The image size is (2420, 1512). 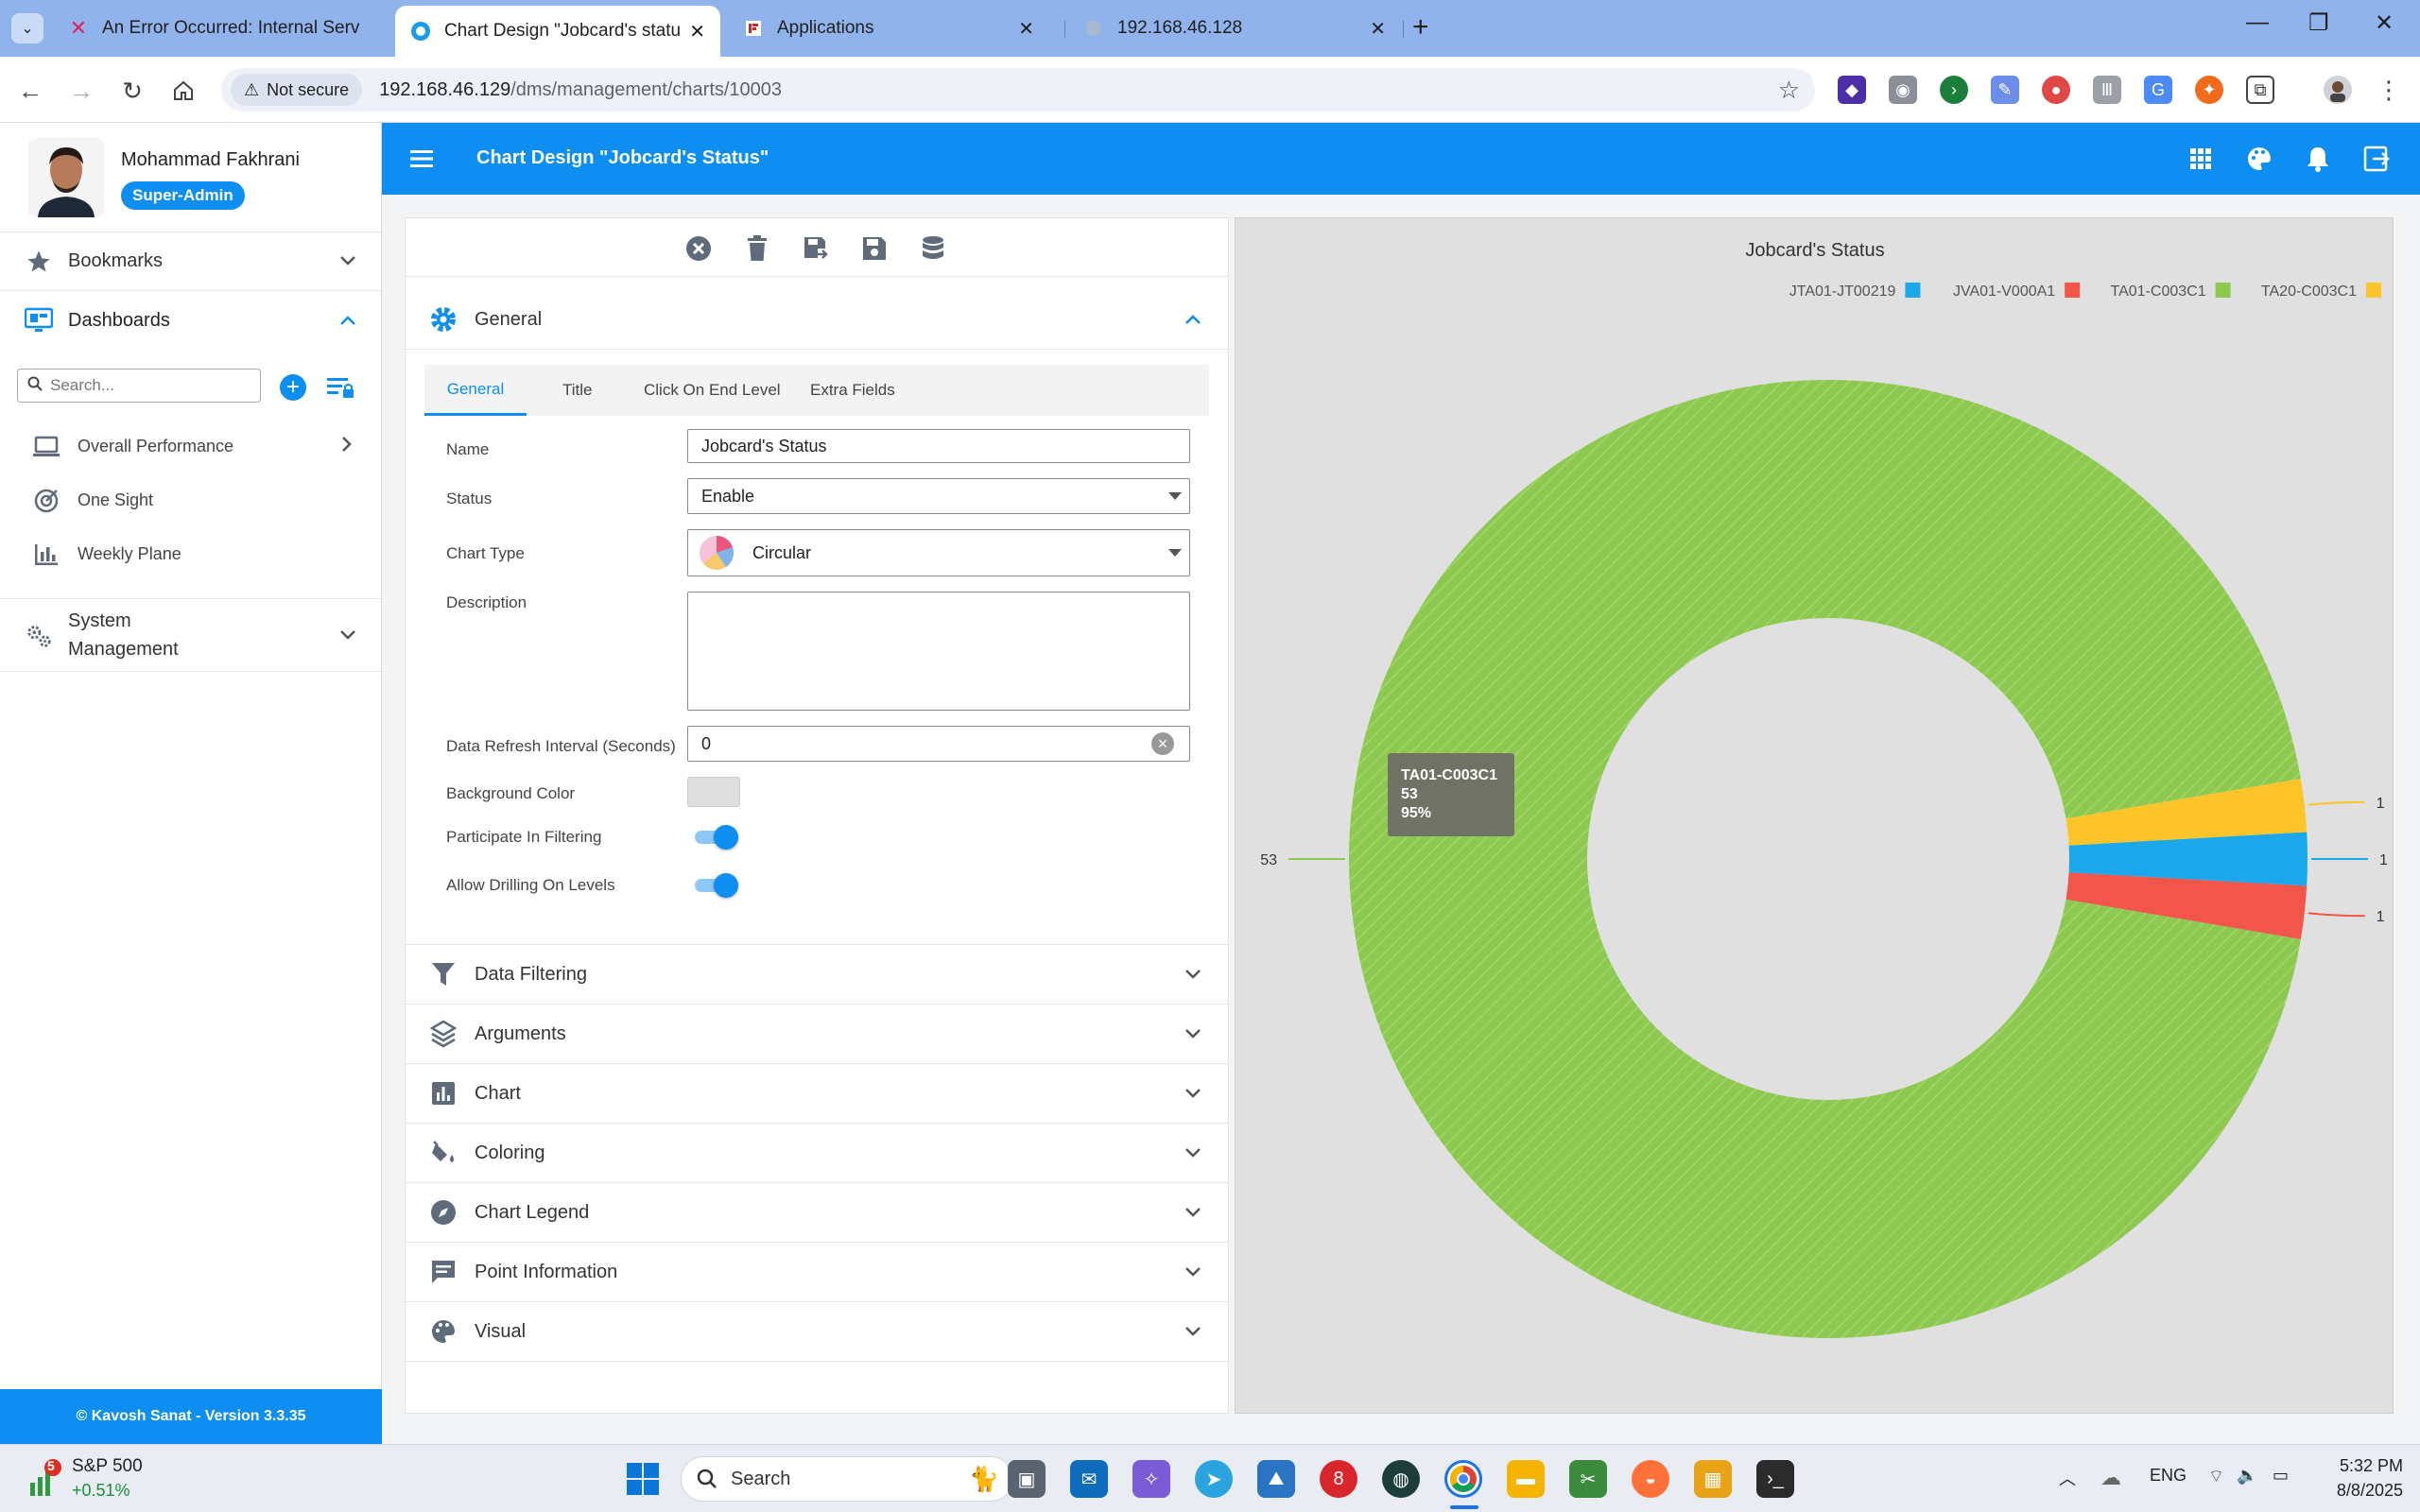 I want to click on legend-label-ta20-c003c1: TA20-C003C1, so click(x=2309, y=292).